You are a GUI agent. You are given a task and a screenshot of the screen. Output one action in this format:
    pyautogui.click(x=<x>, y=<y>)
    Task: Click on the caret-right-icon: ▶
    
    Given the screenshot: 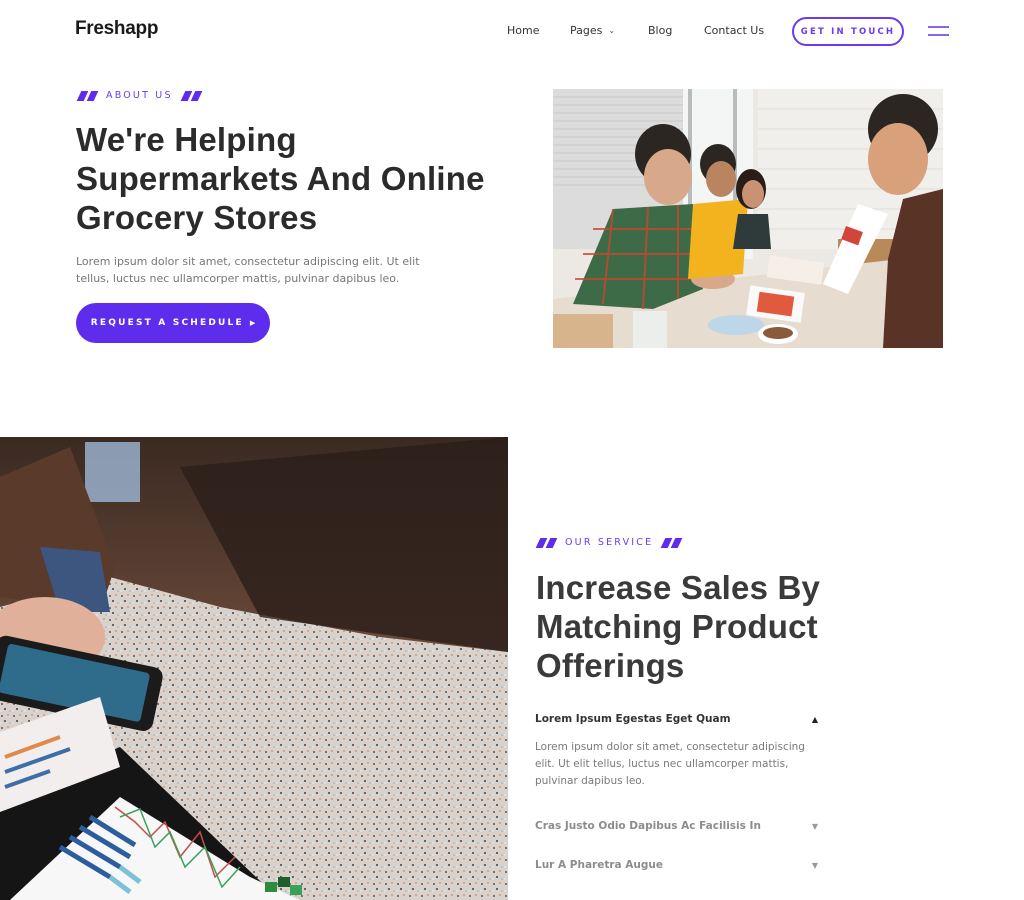 What is the action you would take?
    pyautogui.click(x=252, y=323)
    